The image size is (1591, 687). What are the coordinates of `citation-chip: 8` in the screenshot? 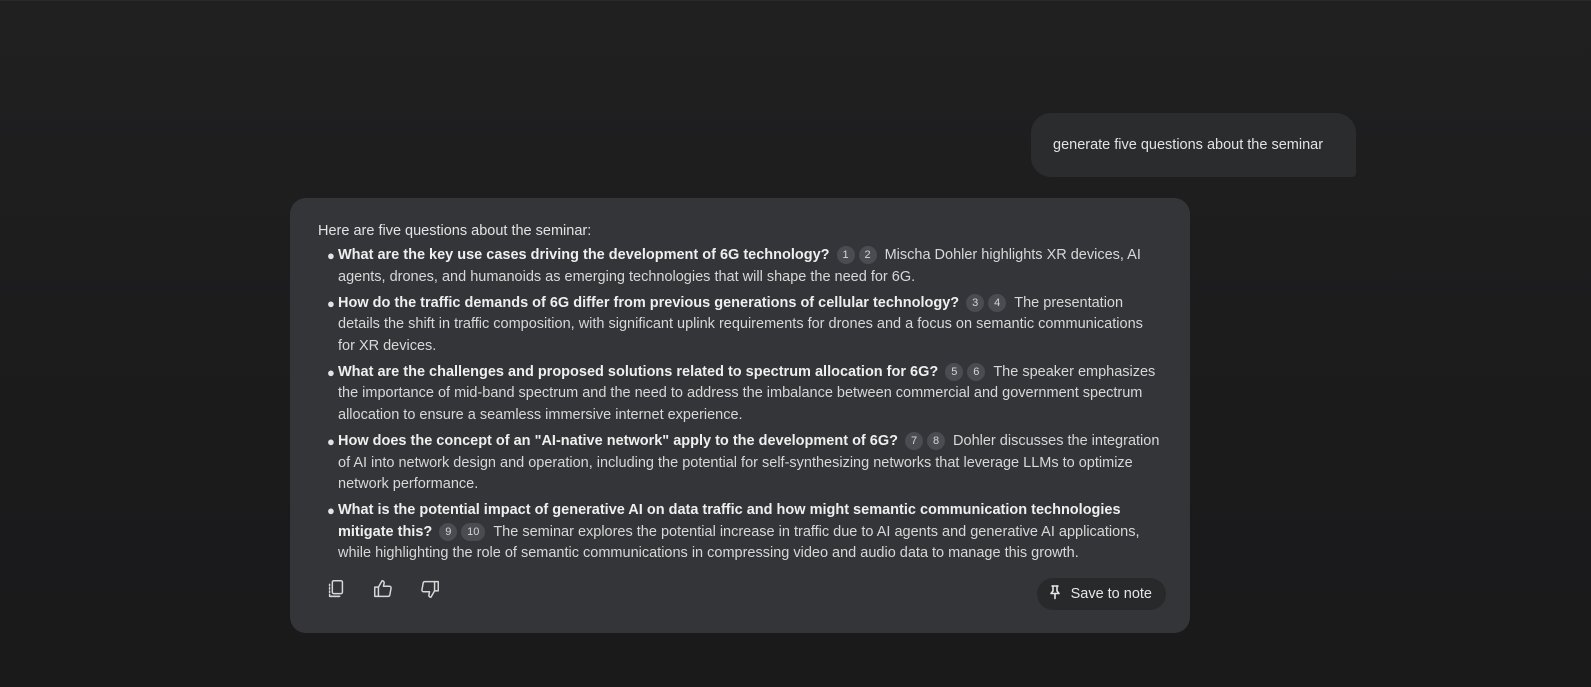 It's located at (936, 440).